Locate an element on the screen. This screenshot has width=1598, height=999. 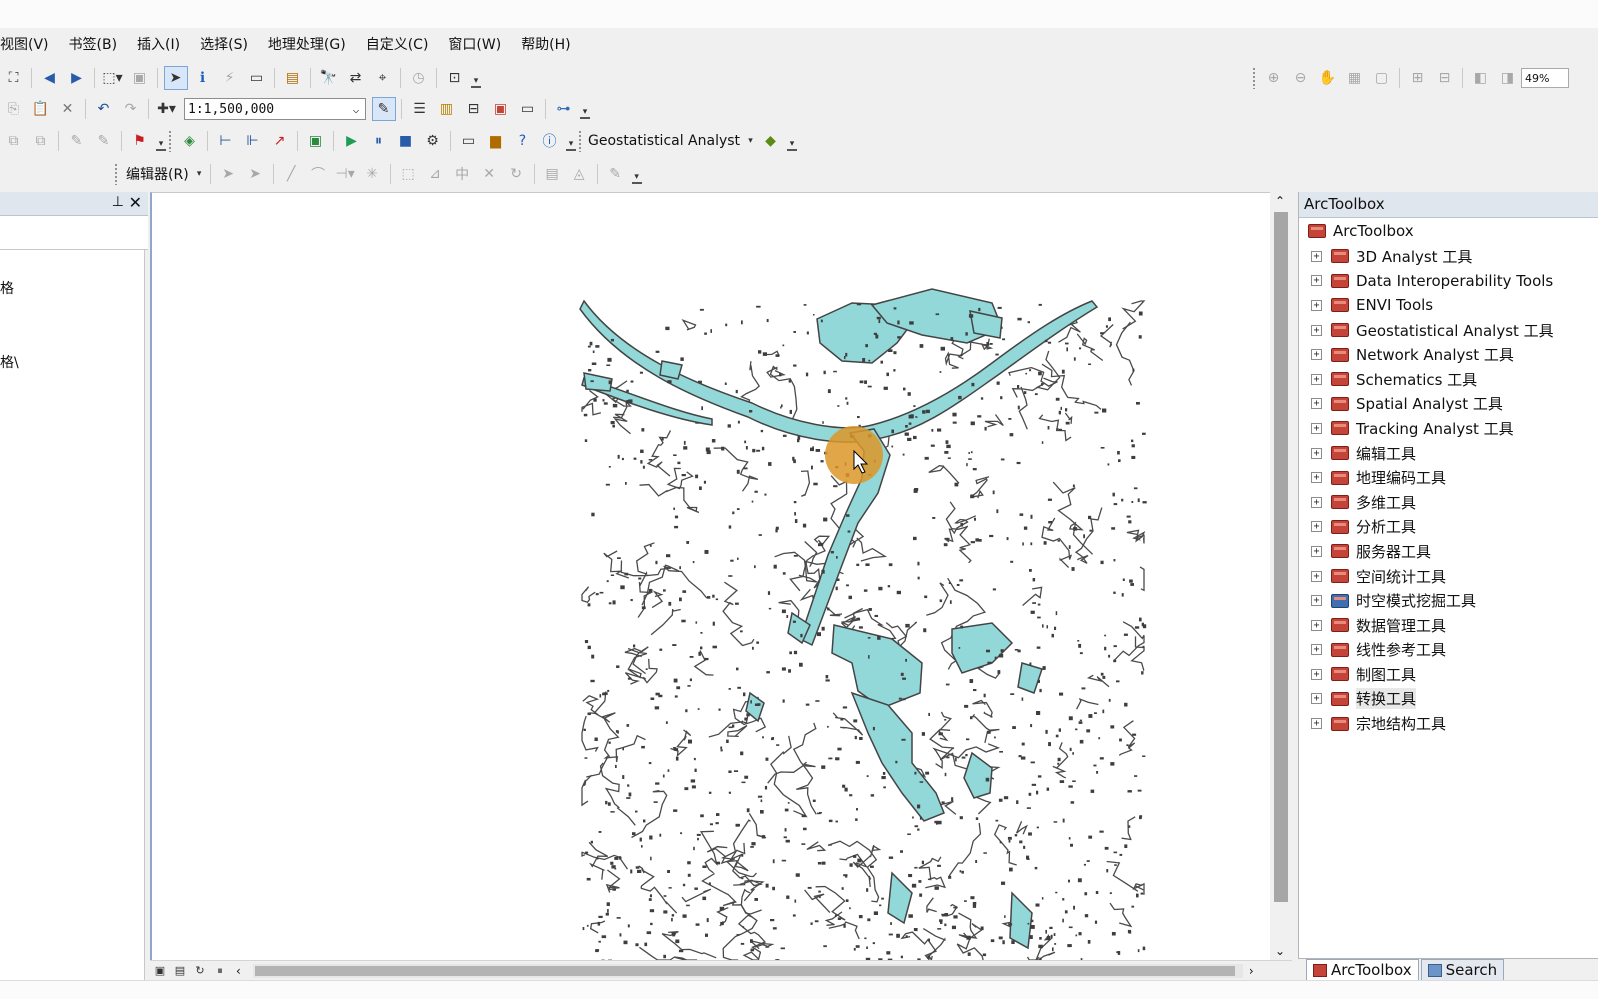
toolbox-item: + Data Interoperability Tools is located at coordinates (1448, 281).